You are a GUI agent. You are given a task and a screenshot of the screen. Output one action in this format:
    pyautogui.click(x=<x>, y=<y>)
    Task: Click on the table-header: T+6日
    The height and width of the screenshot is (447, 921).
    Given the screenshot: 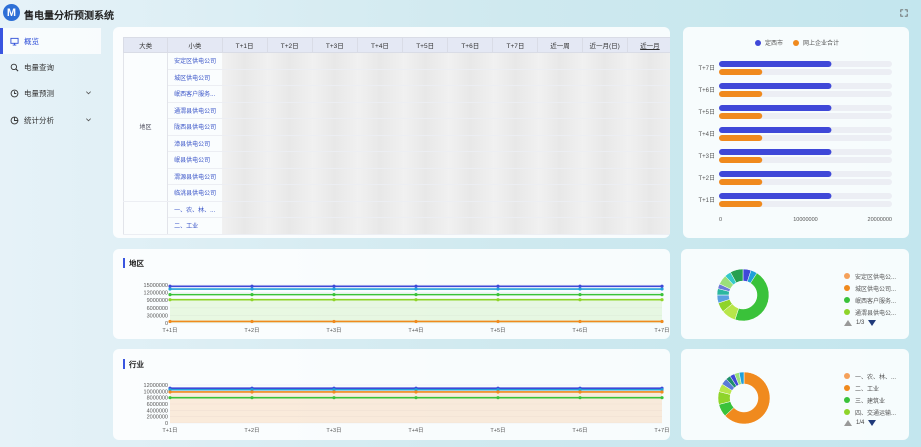 What is the action you would take?
    pyautogui.click(x=470, y=45)
    